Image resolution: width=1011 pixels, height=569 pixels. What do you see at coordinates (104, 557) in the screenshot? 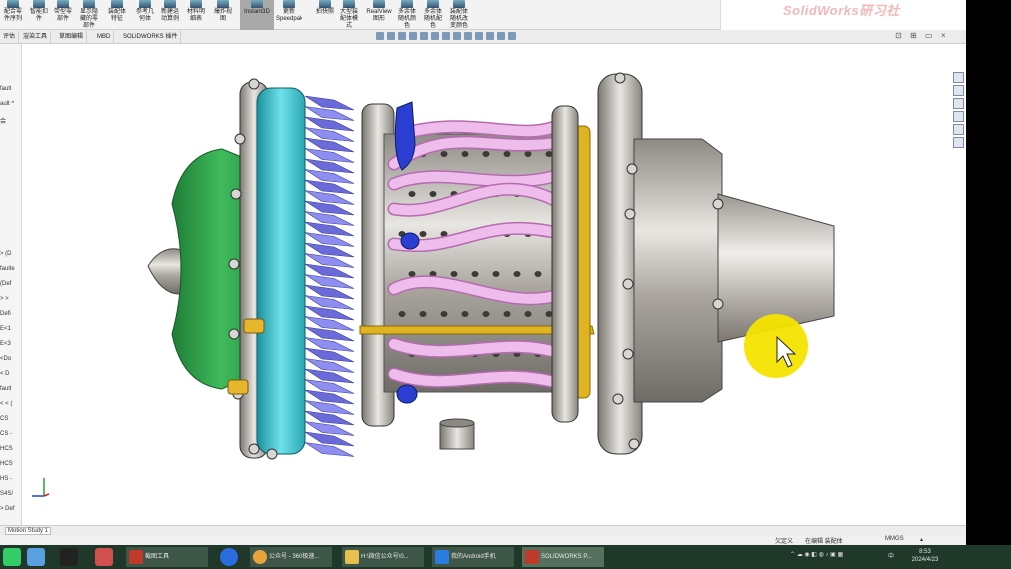
I see `camera-app-icon` at bounding box center [104, 557].